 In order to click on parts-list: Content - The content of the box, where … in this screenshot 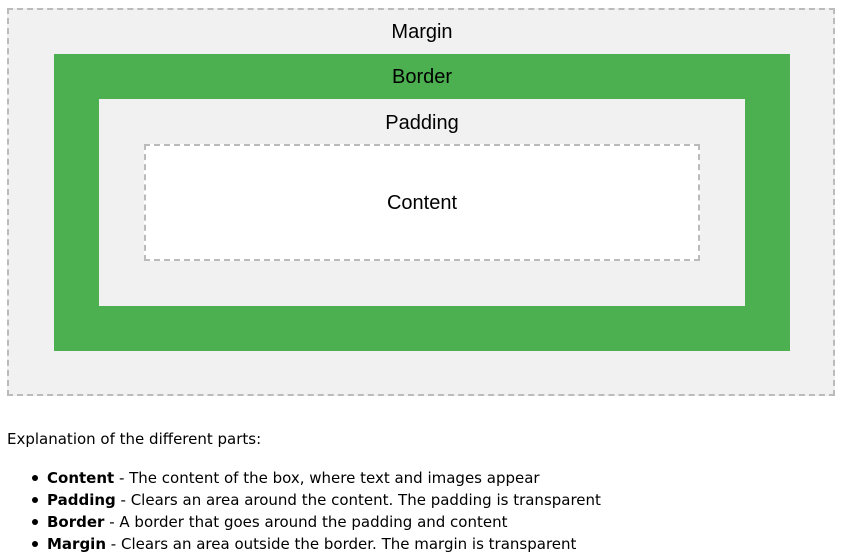, I will do `click(304, 511)`.